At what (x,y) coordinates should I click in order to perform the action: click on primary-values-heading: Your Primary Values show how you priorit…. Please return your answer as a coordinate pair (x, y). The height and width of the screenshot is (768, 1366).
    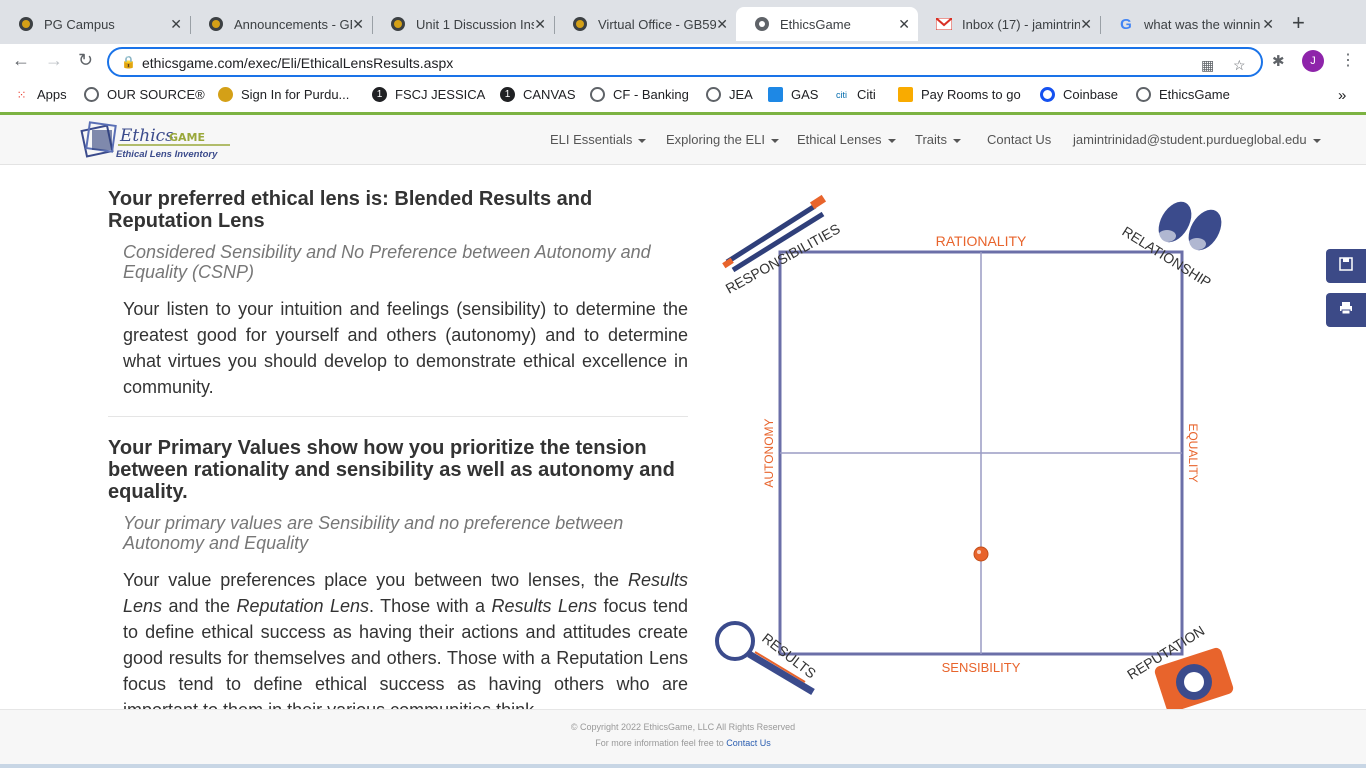
    Looking at the image, I should click on (391, 470).